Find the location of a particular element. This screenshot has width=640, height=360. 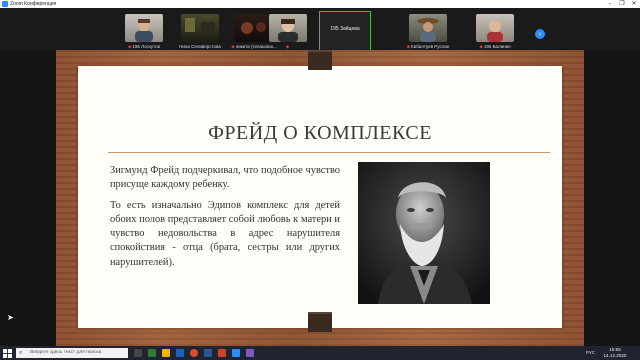

windows-start-icon is located at coordinates (7, 353).